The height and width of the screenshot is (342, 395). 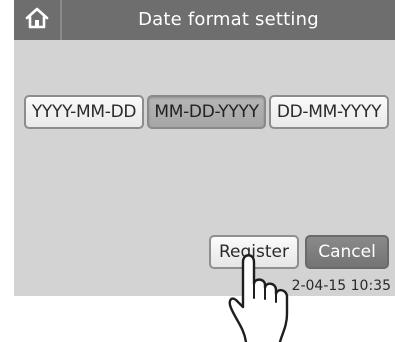 I want to click on home-button, so click(x=38, y=20).